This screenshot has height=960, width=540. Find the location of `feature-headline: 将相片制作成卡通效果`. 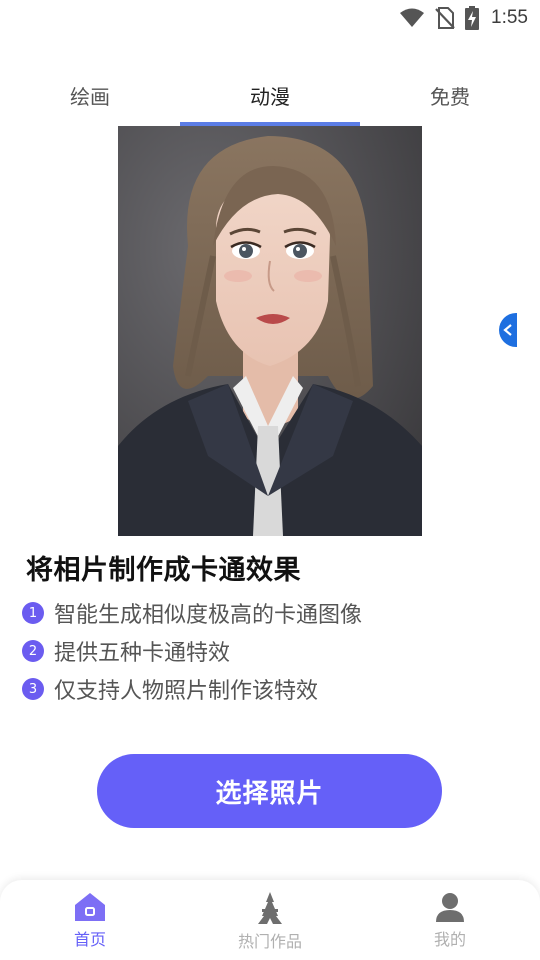

feature-headline: 将相片制作成卡通效果 is located at coordinates (163, 570).